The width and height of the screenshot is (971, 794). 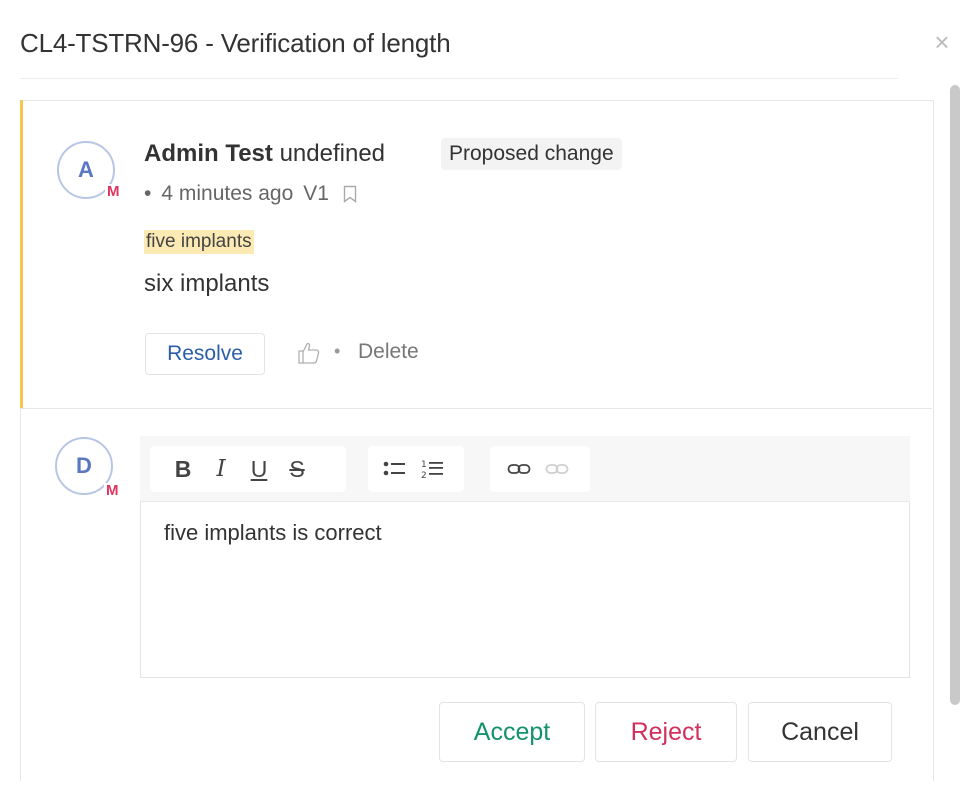 I want to click on comment-author-line: Admin Test undefined, so click(x=264, y=154).